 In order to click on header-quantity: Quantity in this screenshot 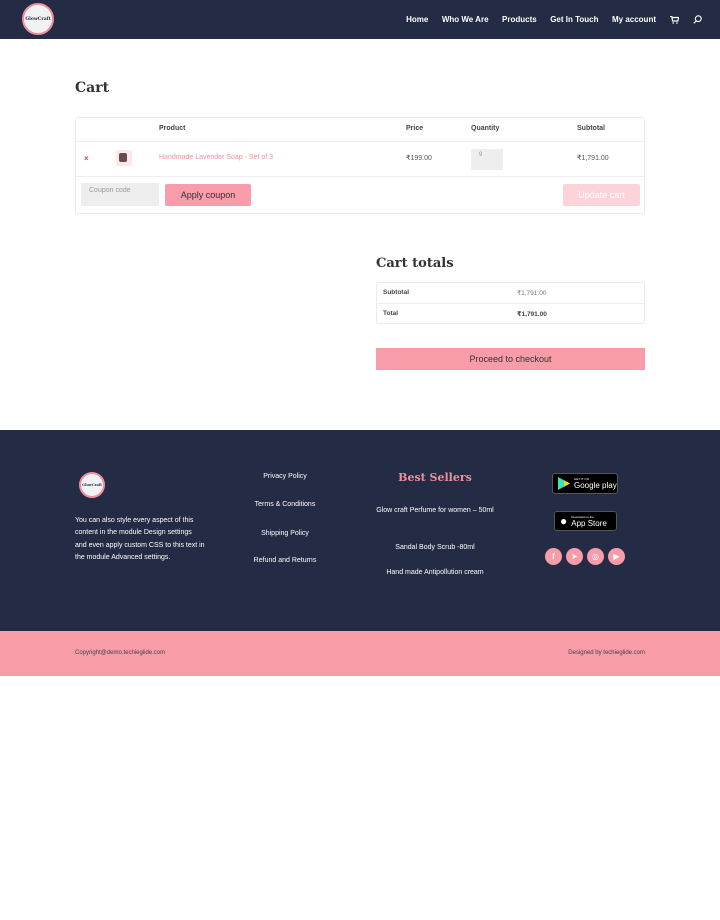, I will do `click(485, 128)`.